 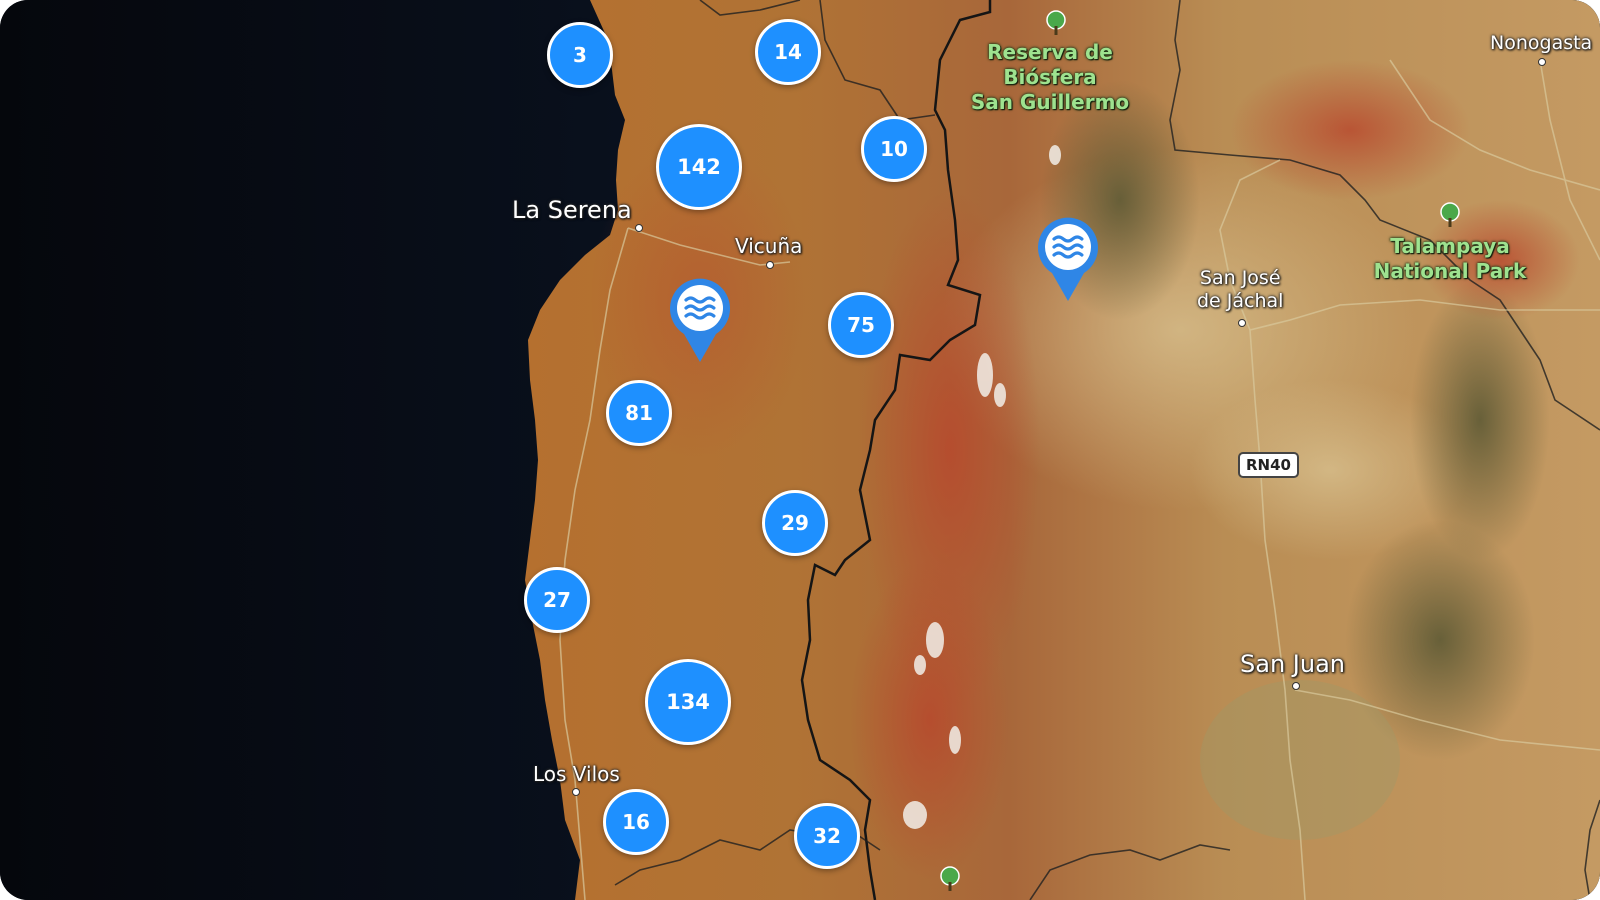 What do you see at coordinates (576, 774) in the screenshot?
I see `place-label-los-vilos: Los Vilos` at bounding box center [576, 774].